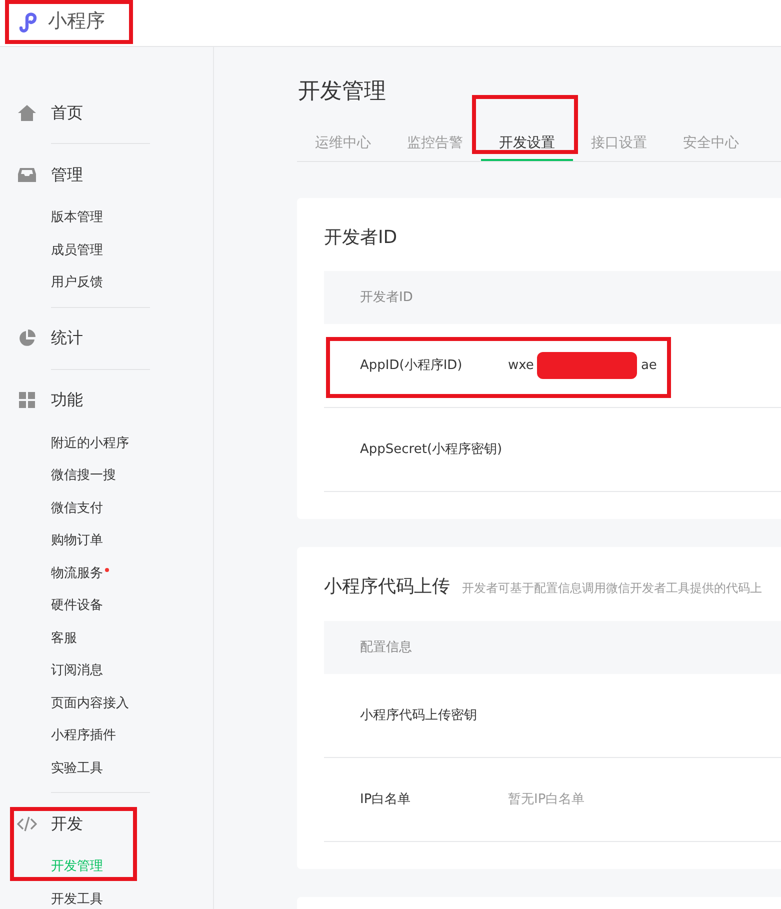 The width and height of the screenshot is (781, 909). What do you see at coordinates (77, 508) in the screenshot?
I see `sidebar-item: 微信支付` at bounding box center [77, 508].